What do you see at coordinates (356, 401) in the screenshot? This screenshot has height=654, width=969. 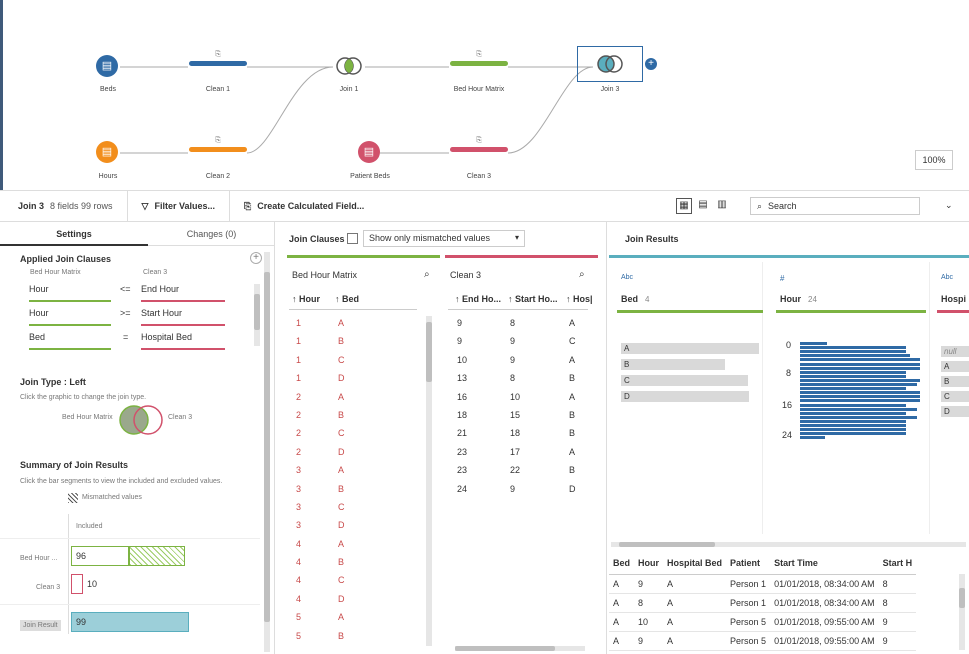 I see `left-value-row: 2A` at bounding box center [356, 401].